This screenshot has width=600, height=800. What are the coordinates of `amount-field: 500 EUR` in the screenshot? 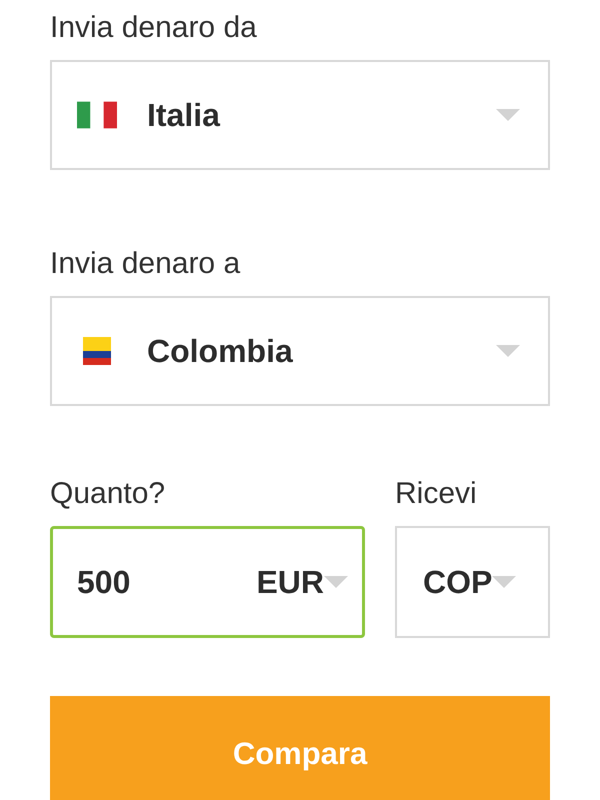 It's located at (207, 582).